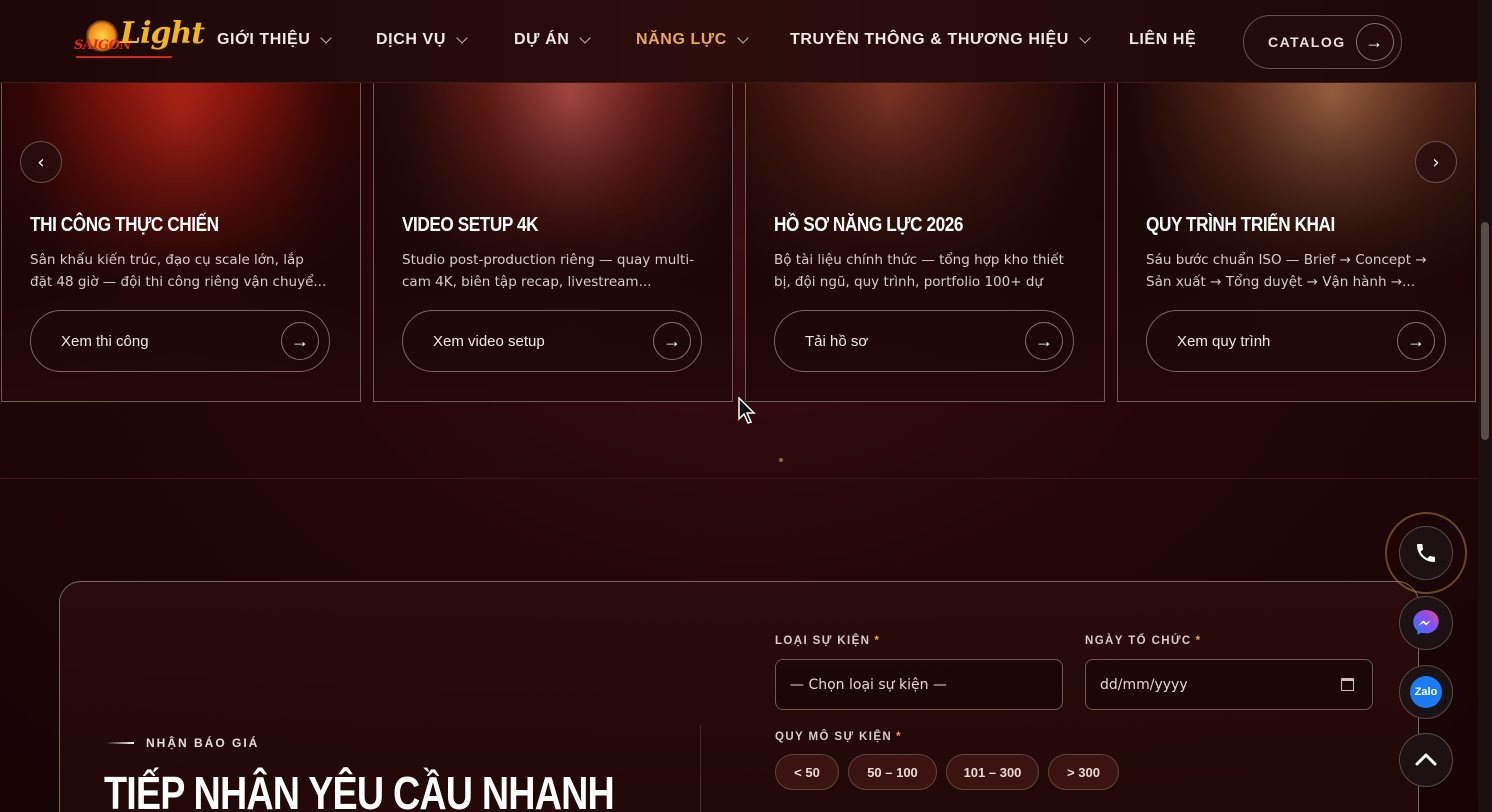  What do you see at coordinates (892, 772) in the screenshot?
I see `scale-option-50-100: 50 – 100` at bounding box center [892, 772].